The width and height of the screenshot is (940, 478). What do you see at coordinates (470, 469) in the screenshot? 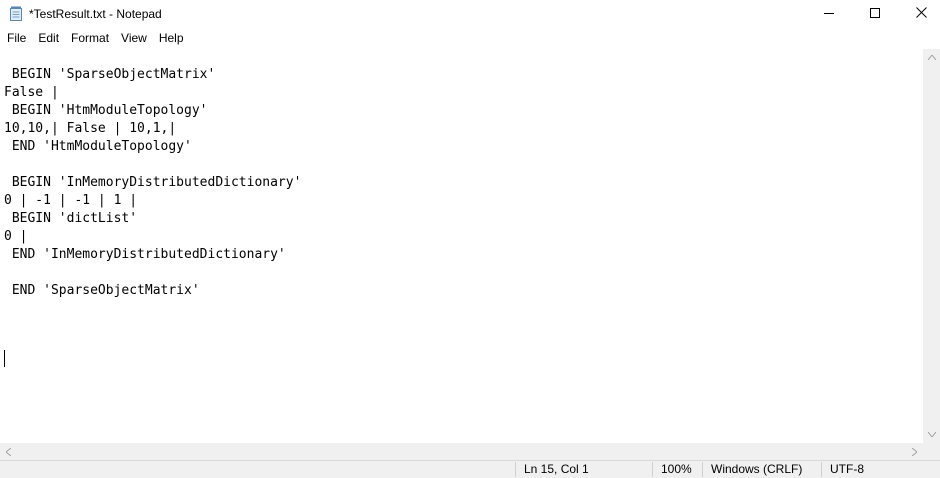
I see `status-bar: Ln 15, Col 1 100% Windows (CRLF) UTF-8` at bounding box center [470, 469].